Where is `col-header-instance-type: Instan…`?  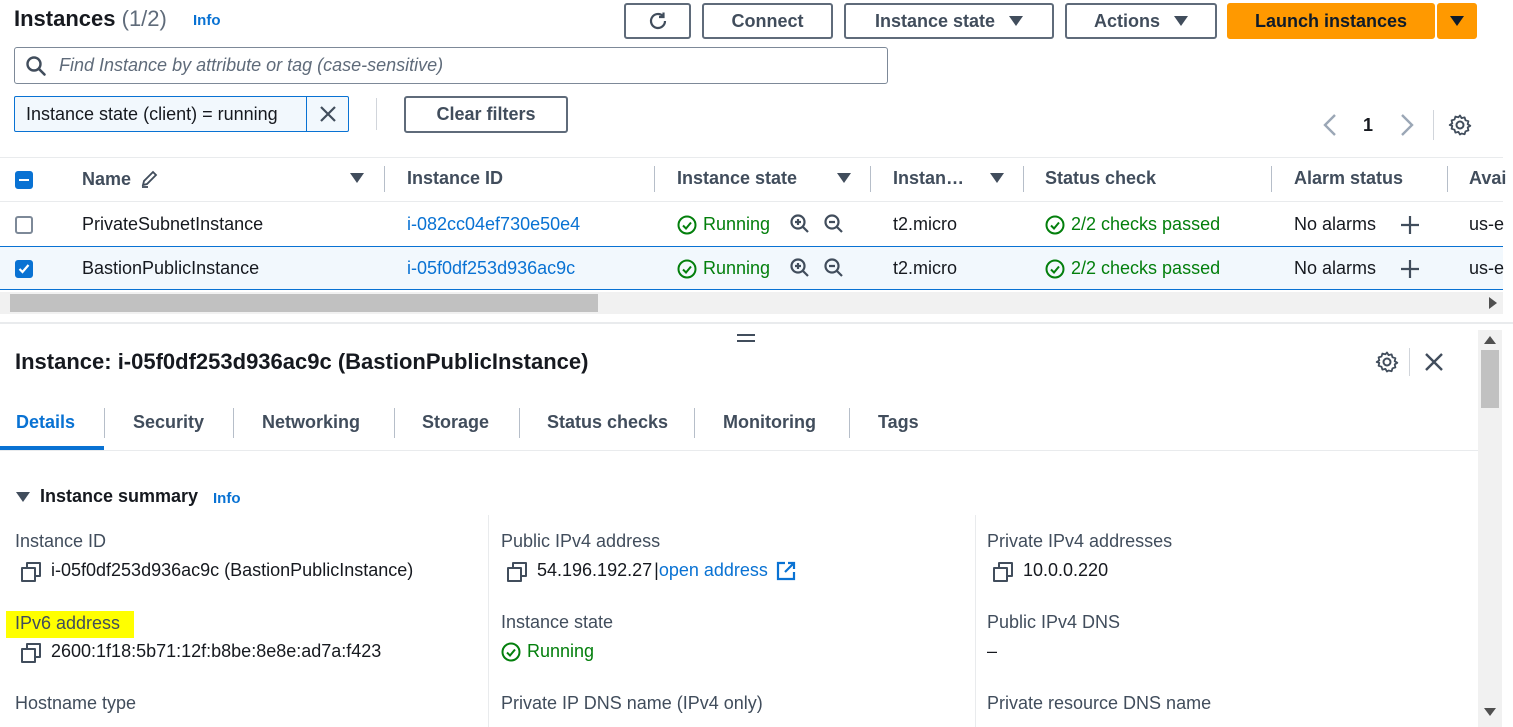
col-header-instance-type: Instan… is located at coordinates (928, 178).